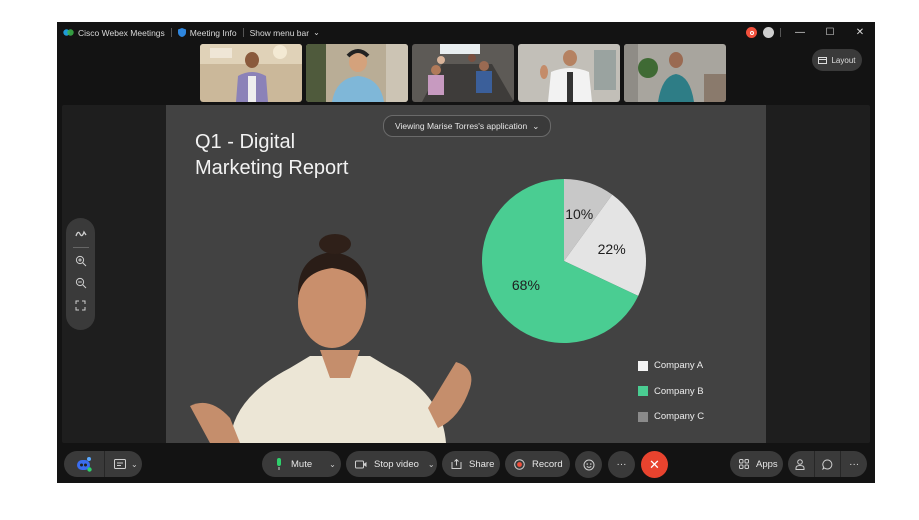  Describe the element at coordinates (860, 32) in the screenshot. I see `close-button: ✕` at that location.